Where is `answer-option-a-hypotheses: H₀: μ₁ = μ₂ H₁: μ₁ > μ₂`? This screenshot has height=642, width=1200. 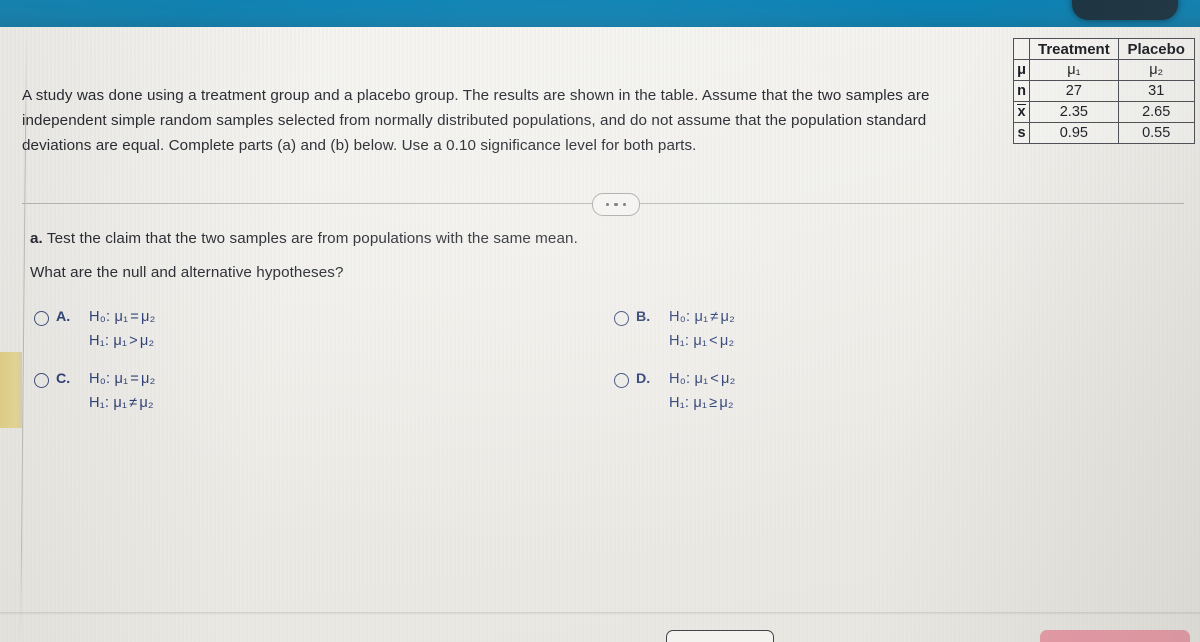 answer-option-a-hypotheses: H₀: μ₁ = μ₂ H₁: μ₁ > μ₂ is located at coordinates (122, 329).